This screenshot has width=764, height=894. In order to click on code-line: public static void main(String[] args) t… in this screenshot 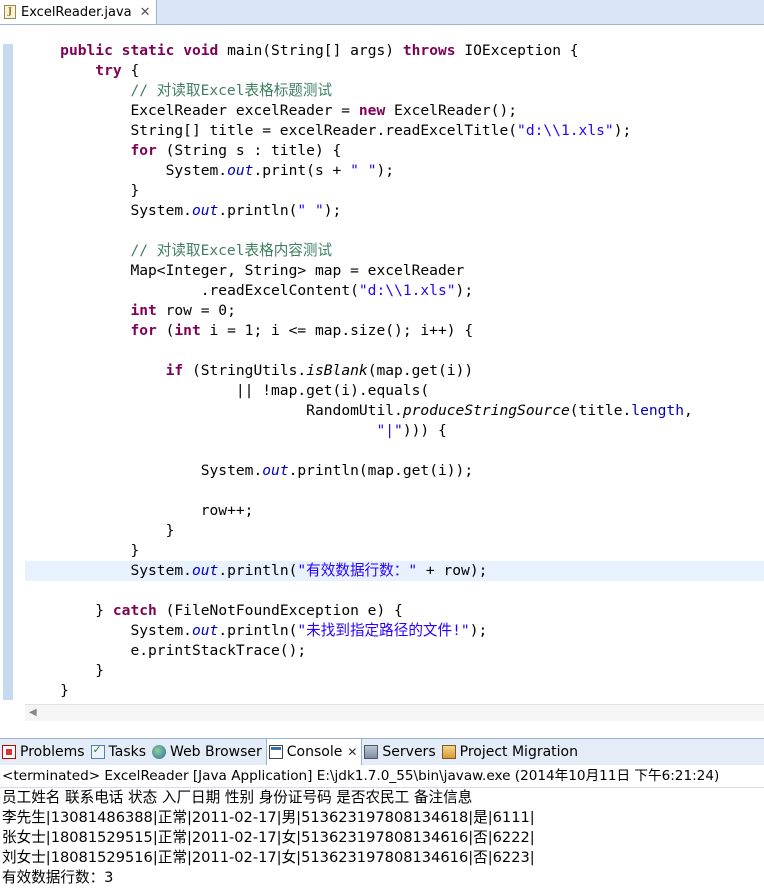, I will do `click(394, 51)`.